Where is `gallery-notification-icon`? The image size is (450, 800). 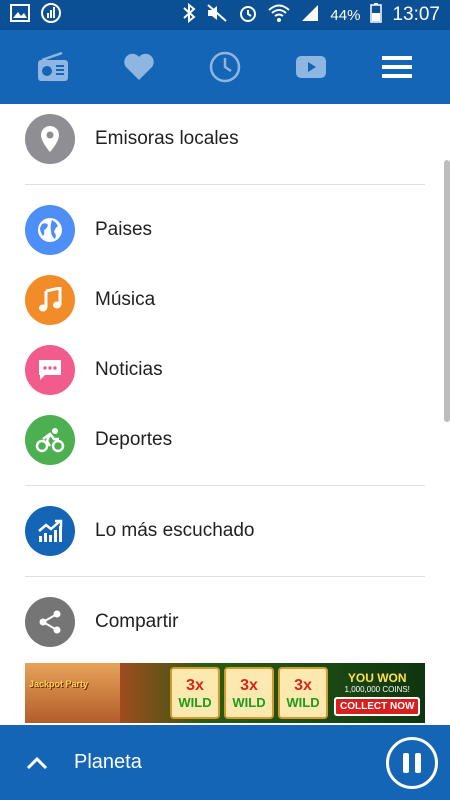 gallery-notification-icon is located at coordinates (20, 15).